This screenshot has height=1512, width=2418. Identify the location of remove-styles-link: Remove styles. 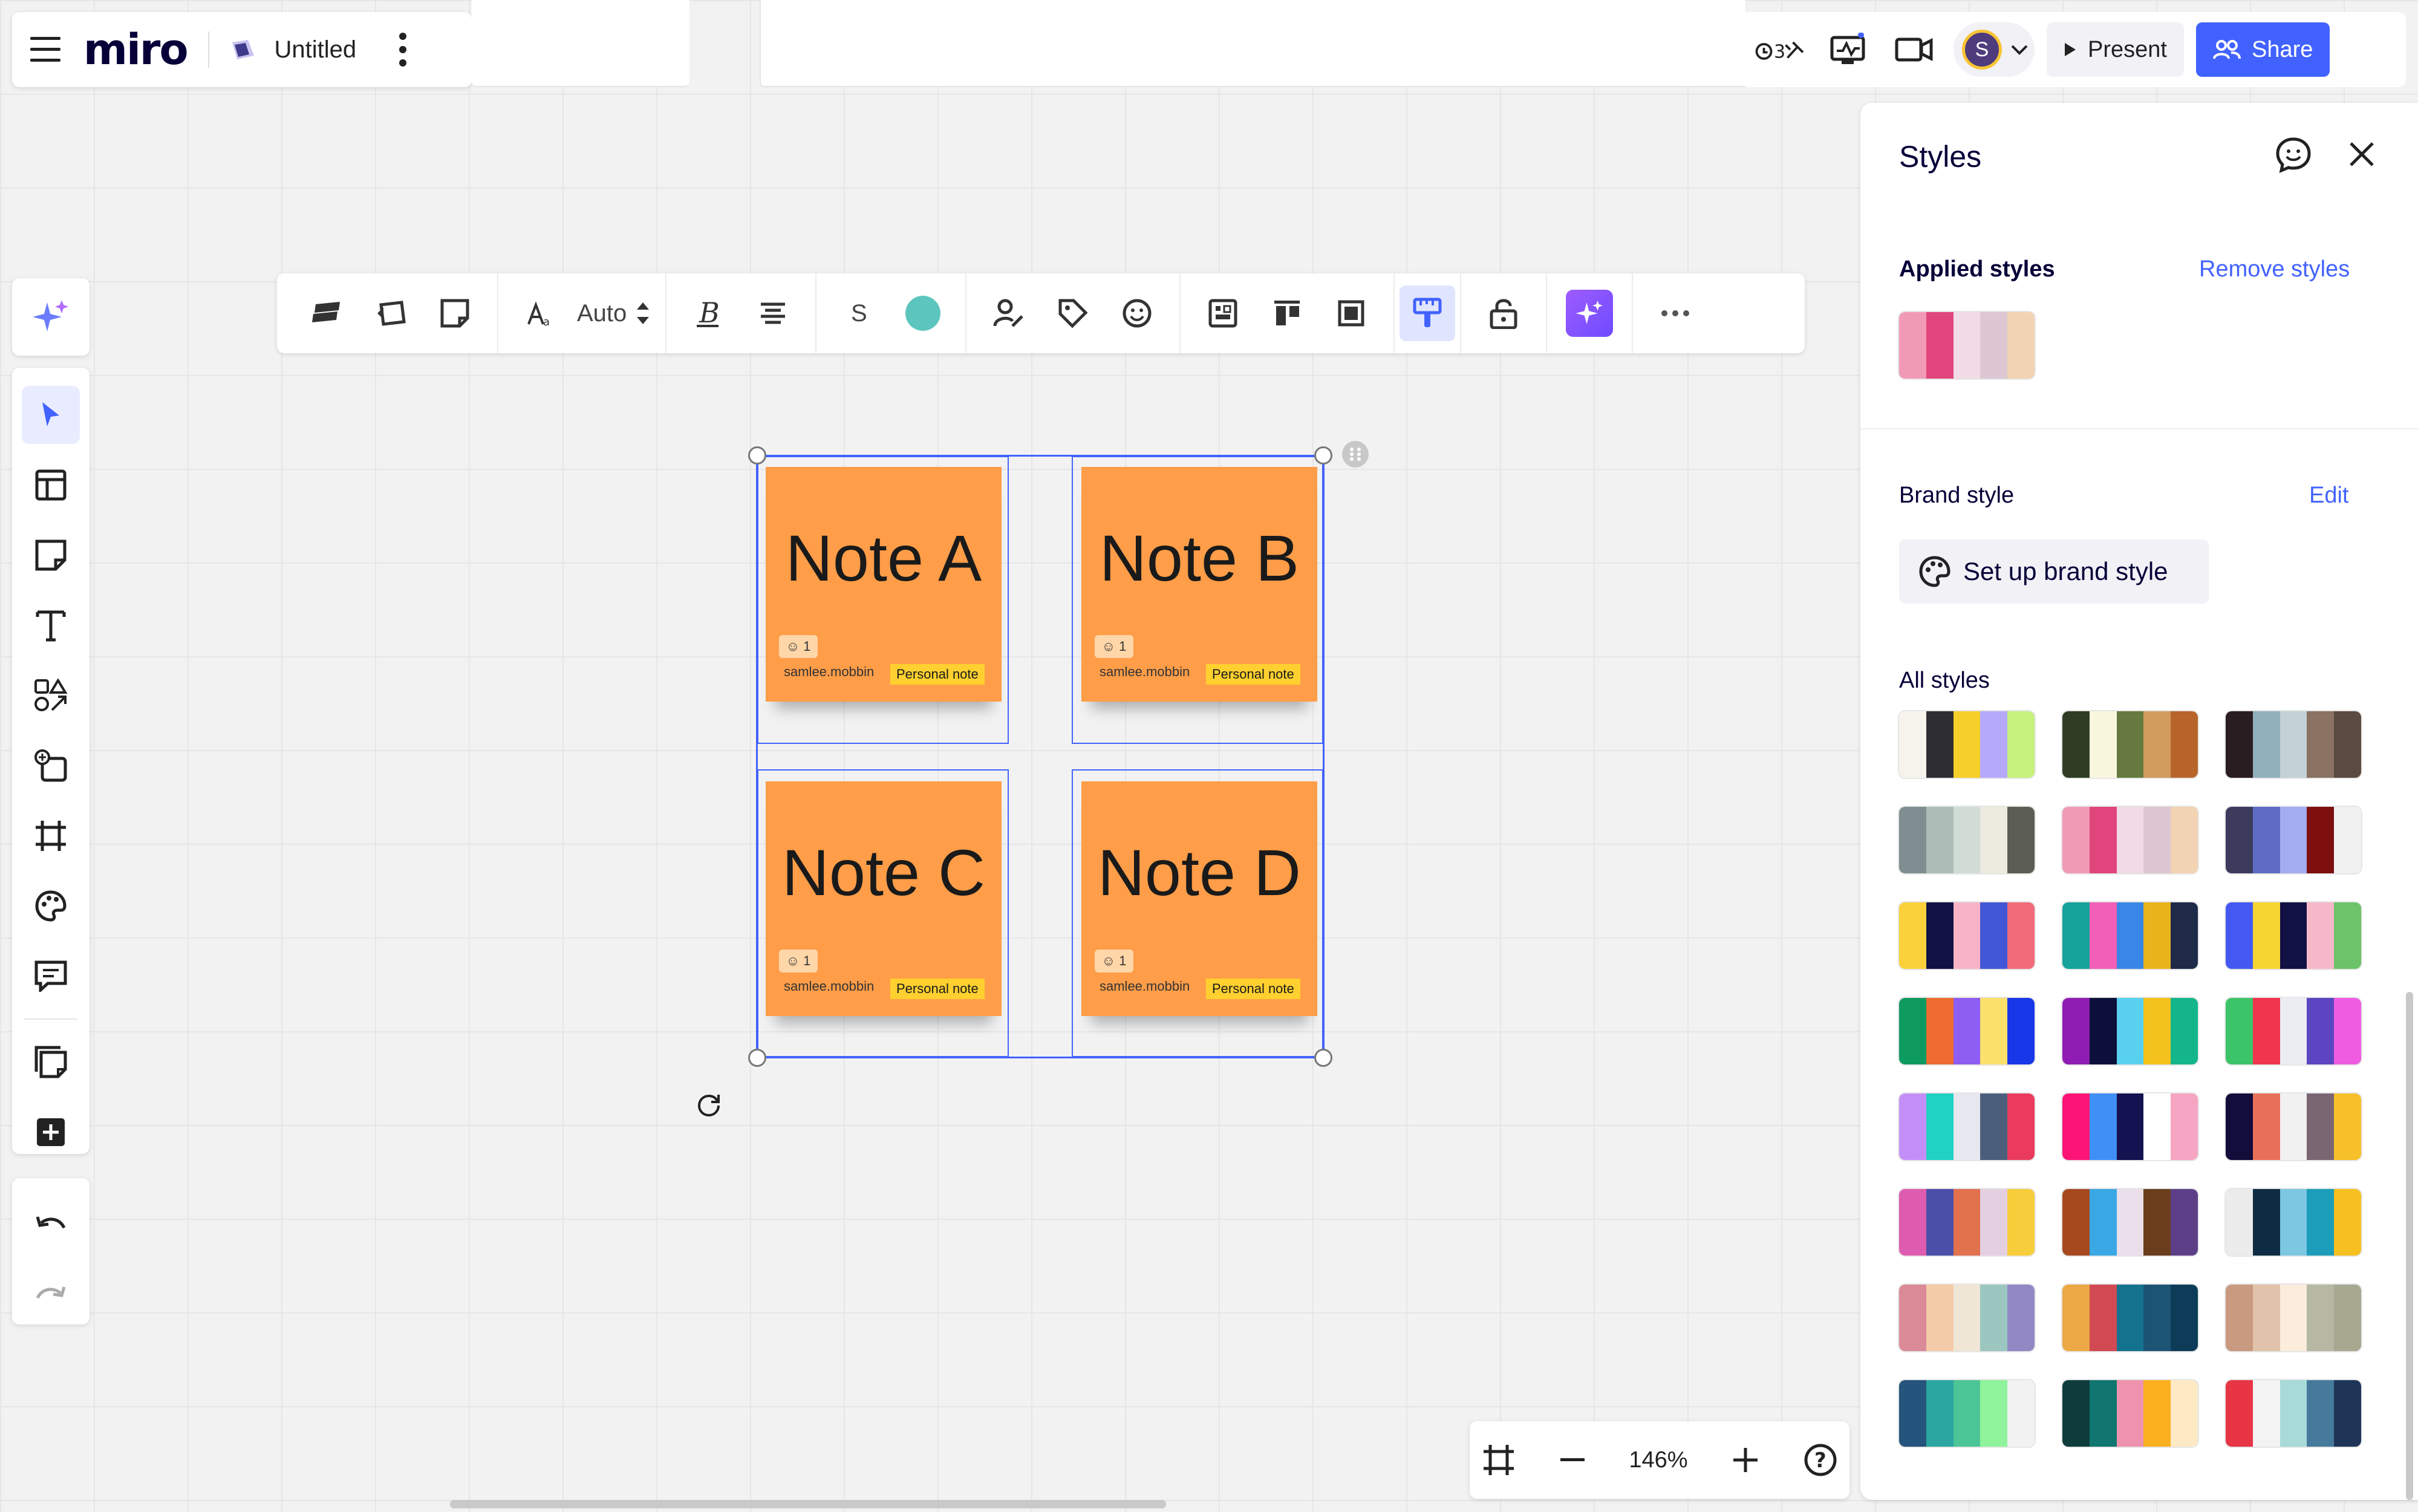
(2274, 269).